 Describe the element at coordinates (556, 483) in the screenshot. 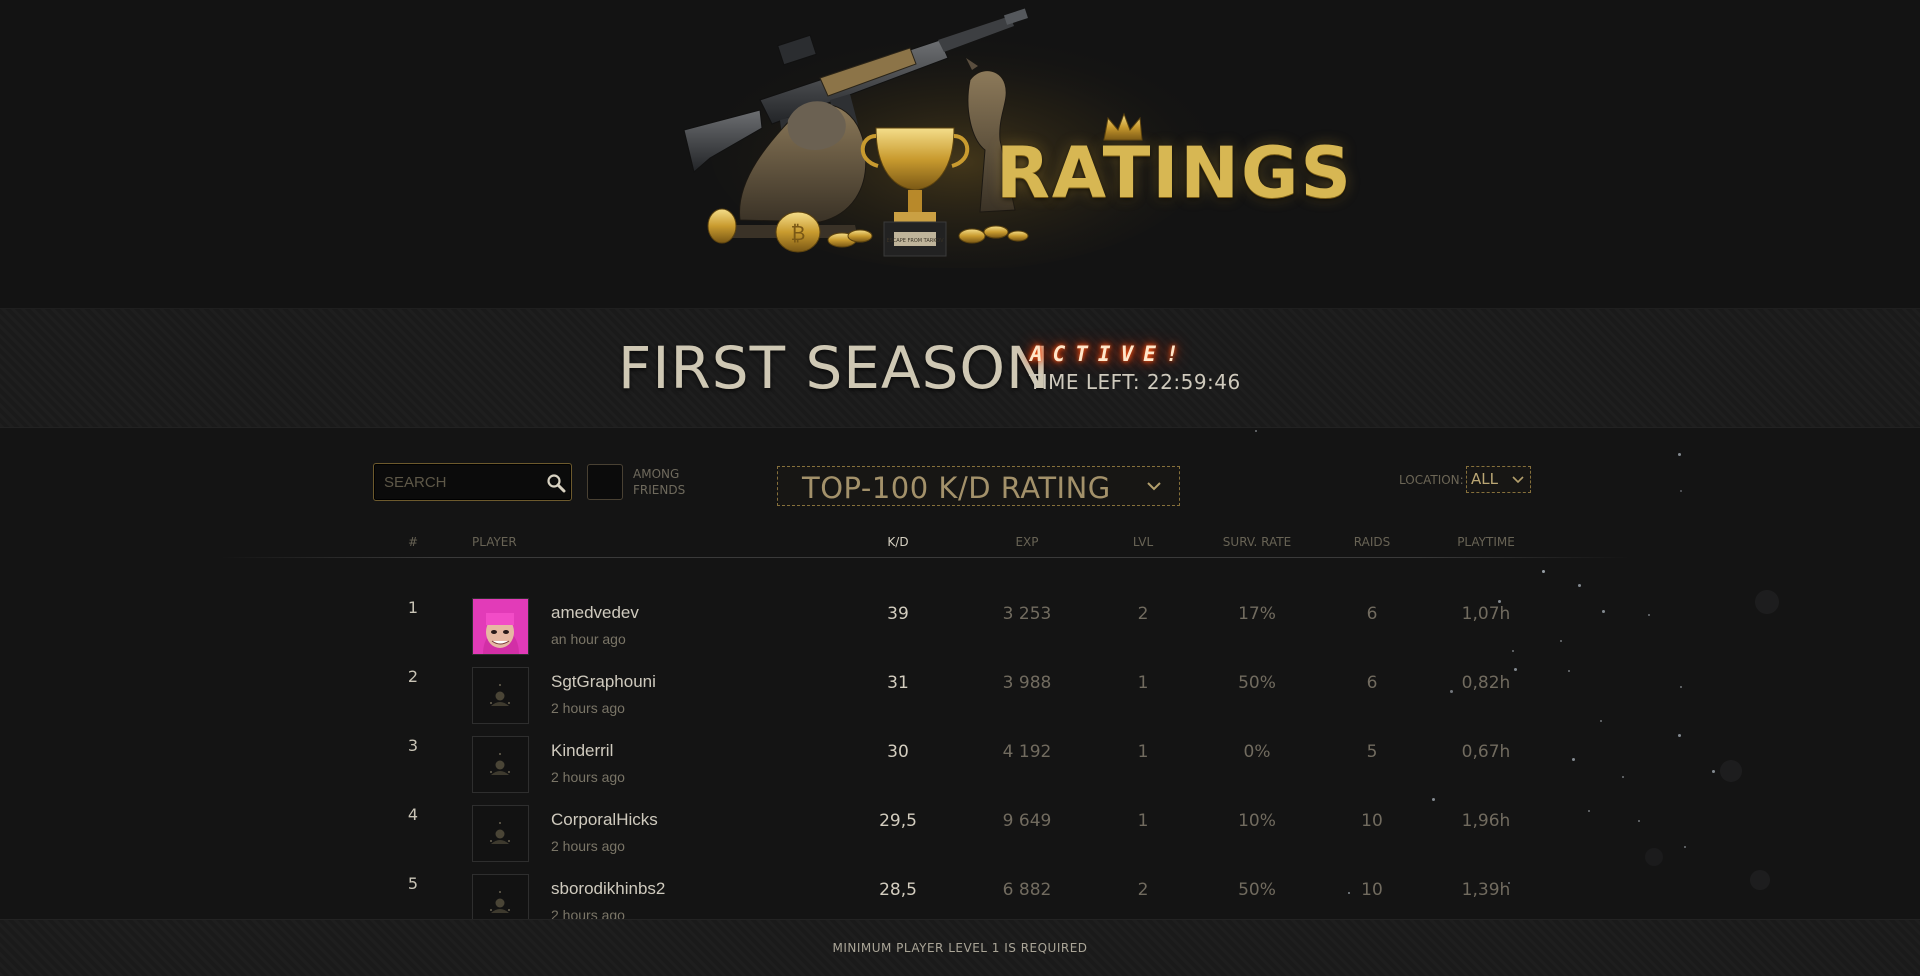

I see `search-icon` at that location.